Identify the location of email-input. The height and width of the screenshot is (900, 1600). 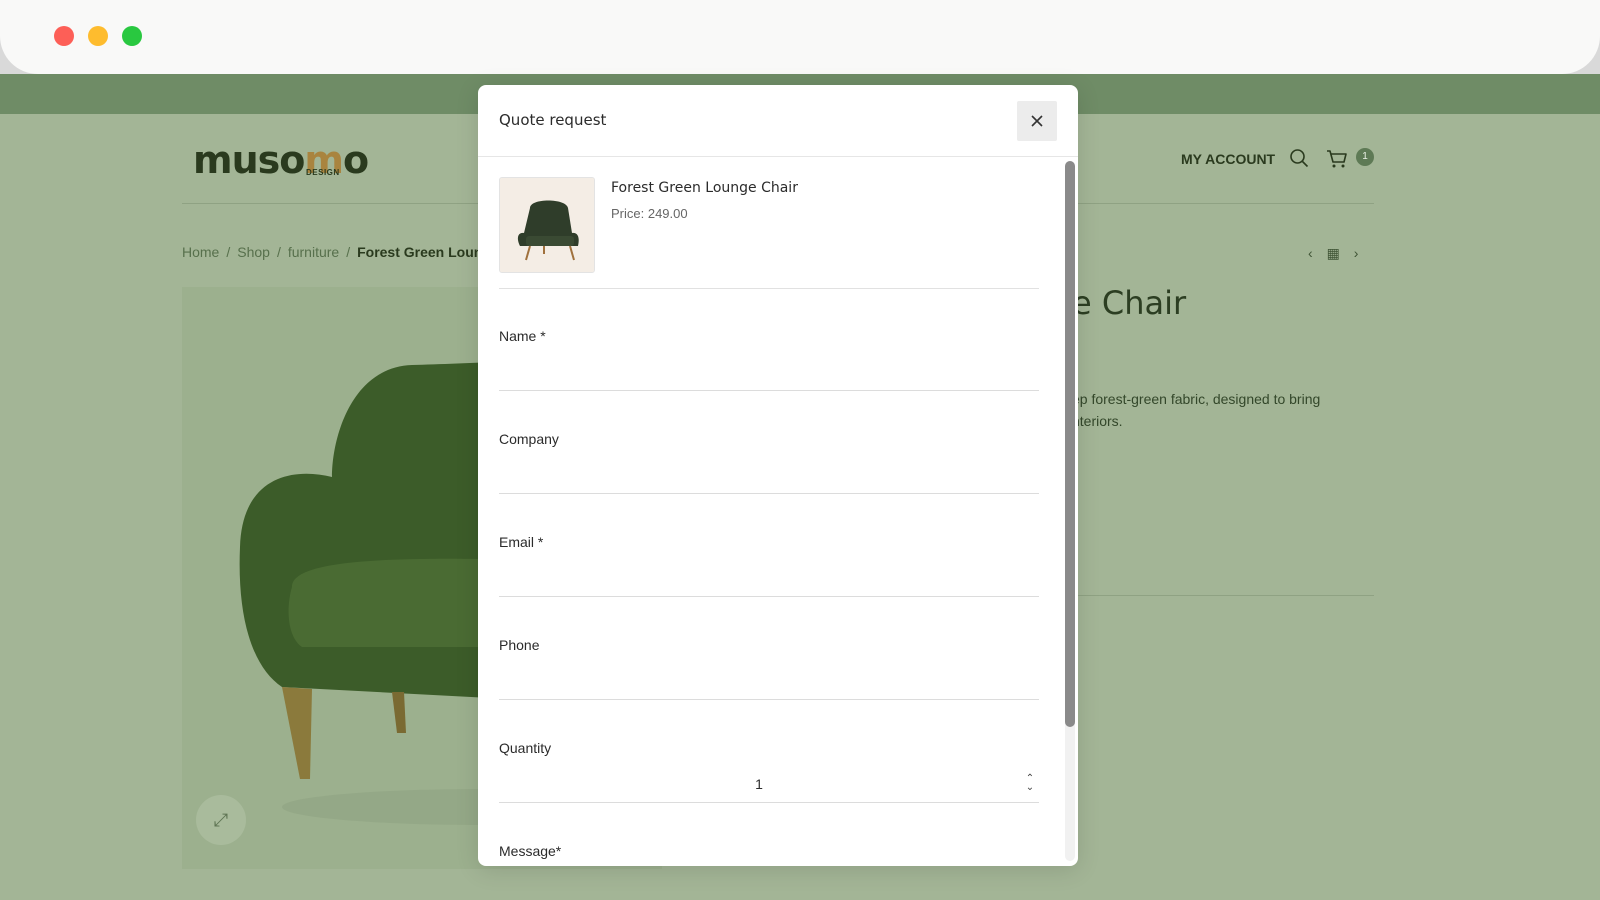
(769, 578).